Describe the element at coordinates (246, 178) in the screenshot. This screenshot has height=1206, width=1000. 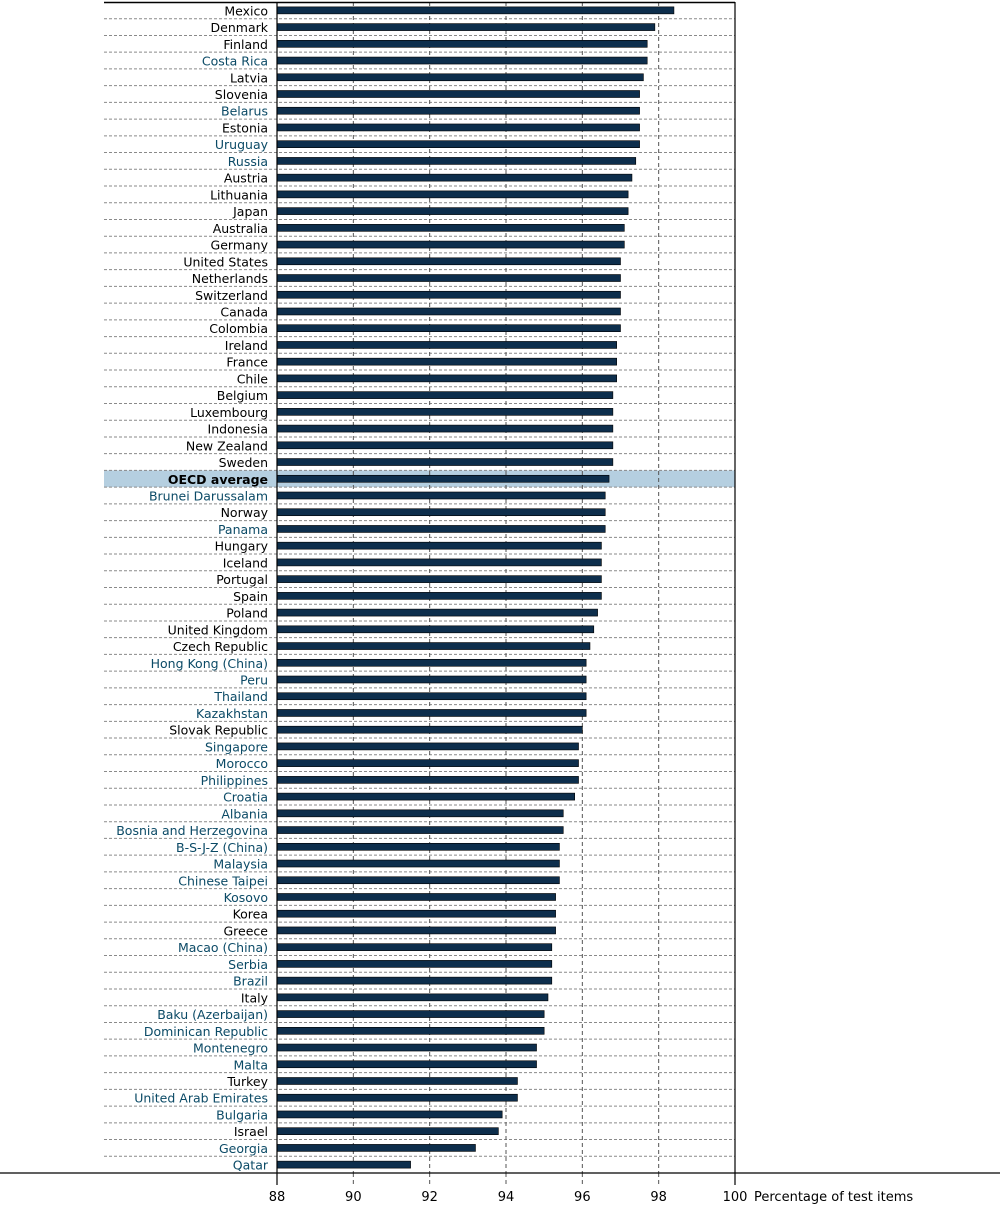
I see `category-label: Austria` at that location.